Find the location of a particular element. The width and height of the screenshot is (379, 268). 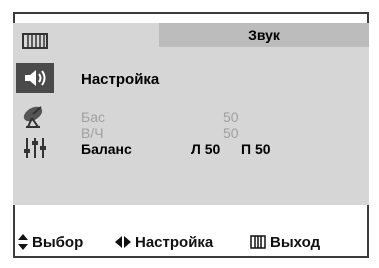

footer-exit-label: Выход is located at coordinates (295, 242).